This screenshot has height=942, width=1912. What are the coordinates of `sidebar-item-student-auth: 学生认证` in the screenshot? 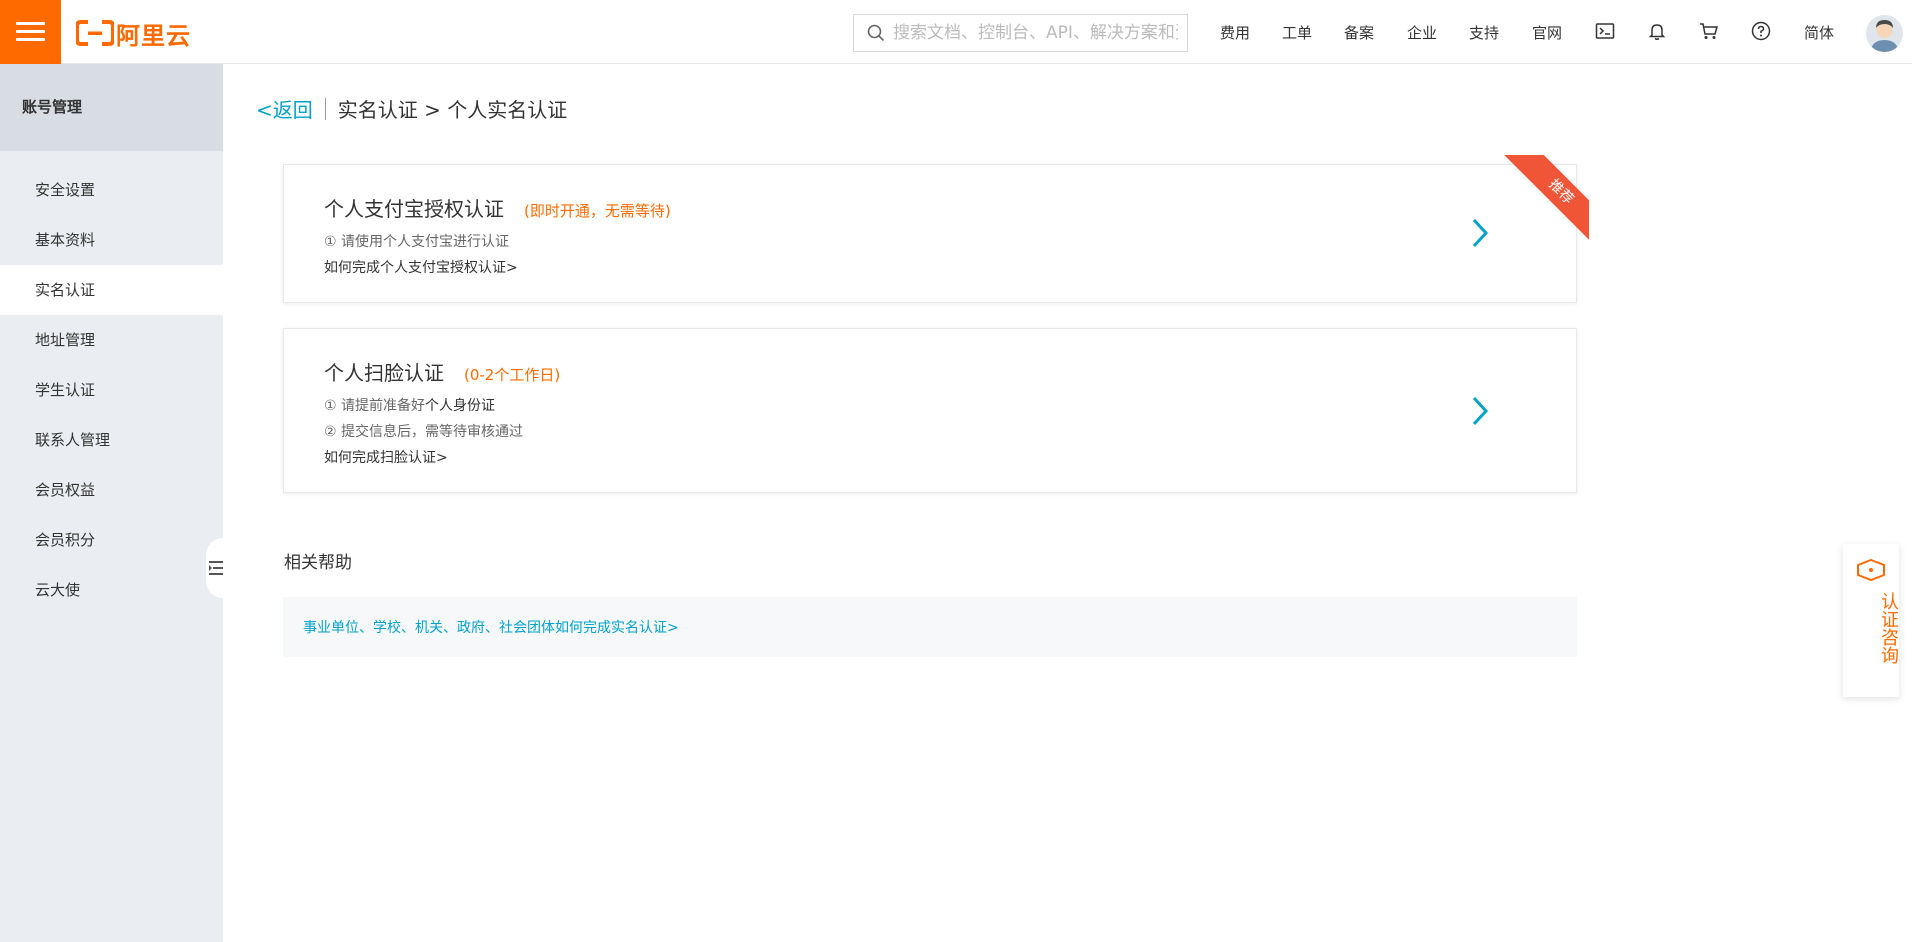 It's located at (111, 390).